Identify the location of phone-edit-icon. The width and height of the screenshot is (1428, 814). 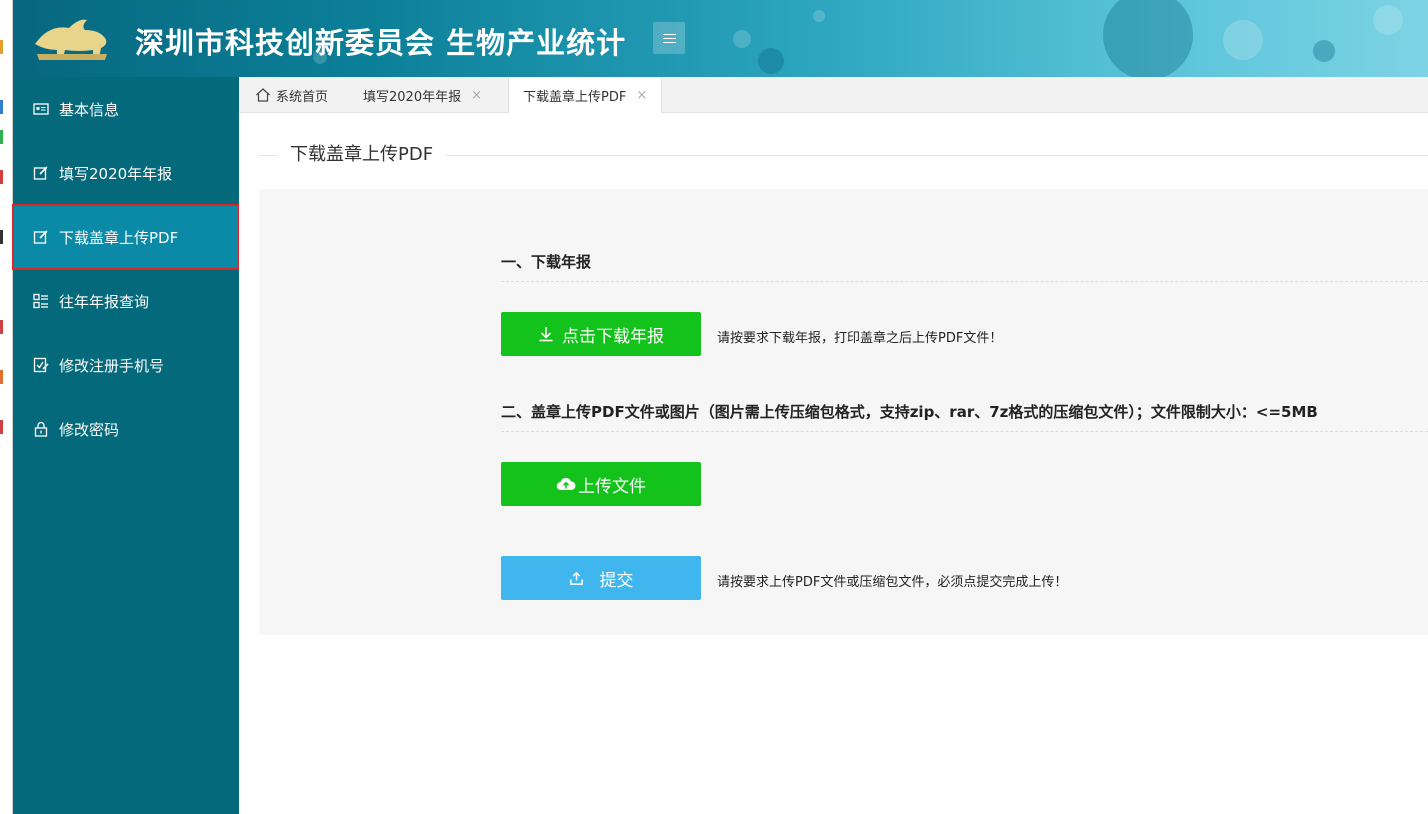
(41, 365).